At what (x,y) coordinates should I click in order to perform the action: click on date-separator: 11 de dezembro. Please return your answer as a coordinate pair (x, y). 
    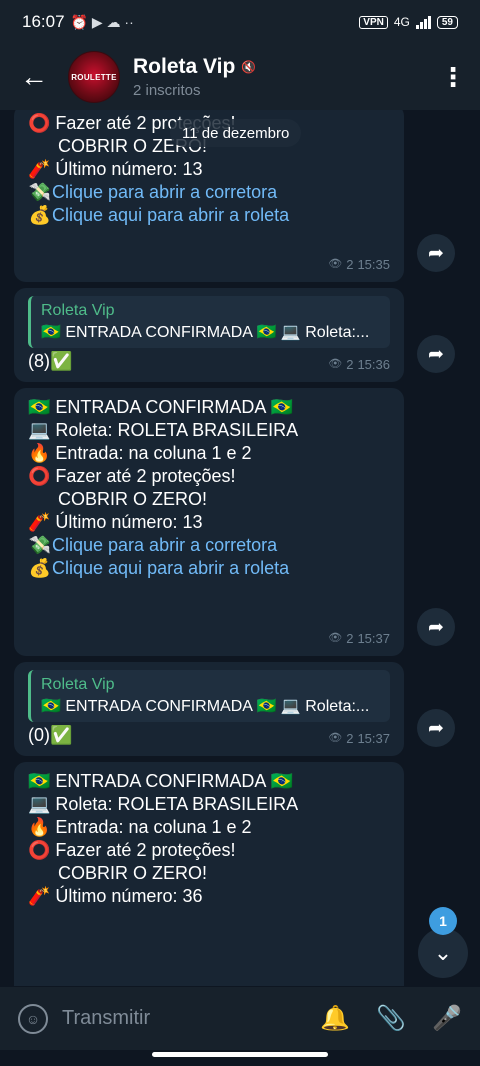
    Looking at the image, I should click on (236, 133).